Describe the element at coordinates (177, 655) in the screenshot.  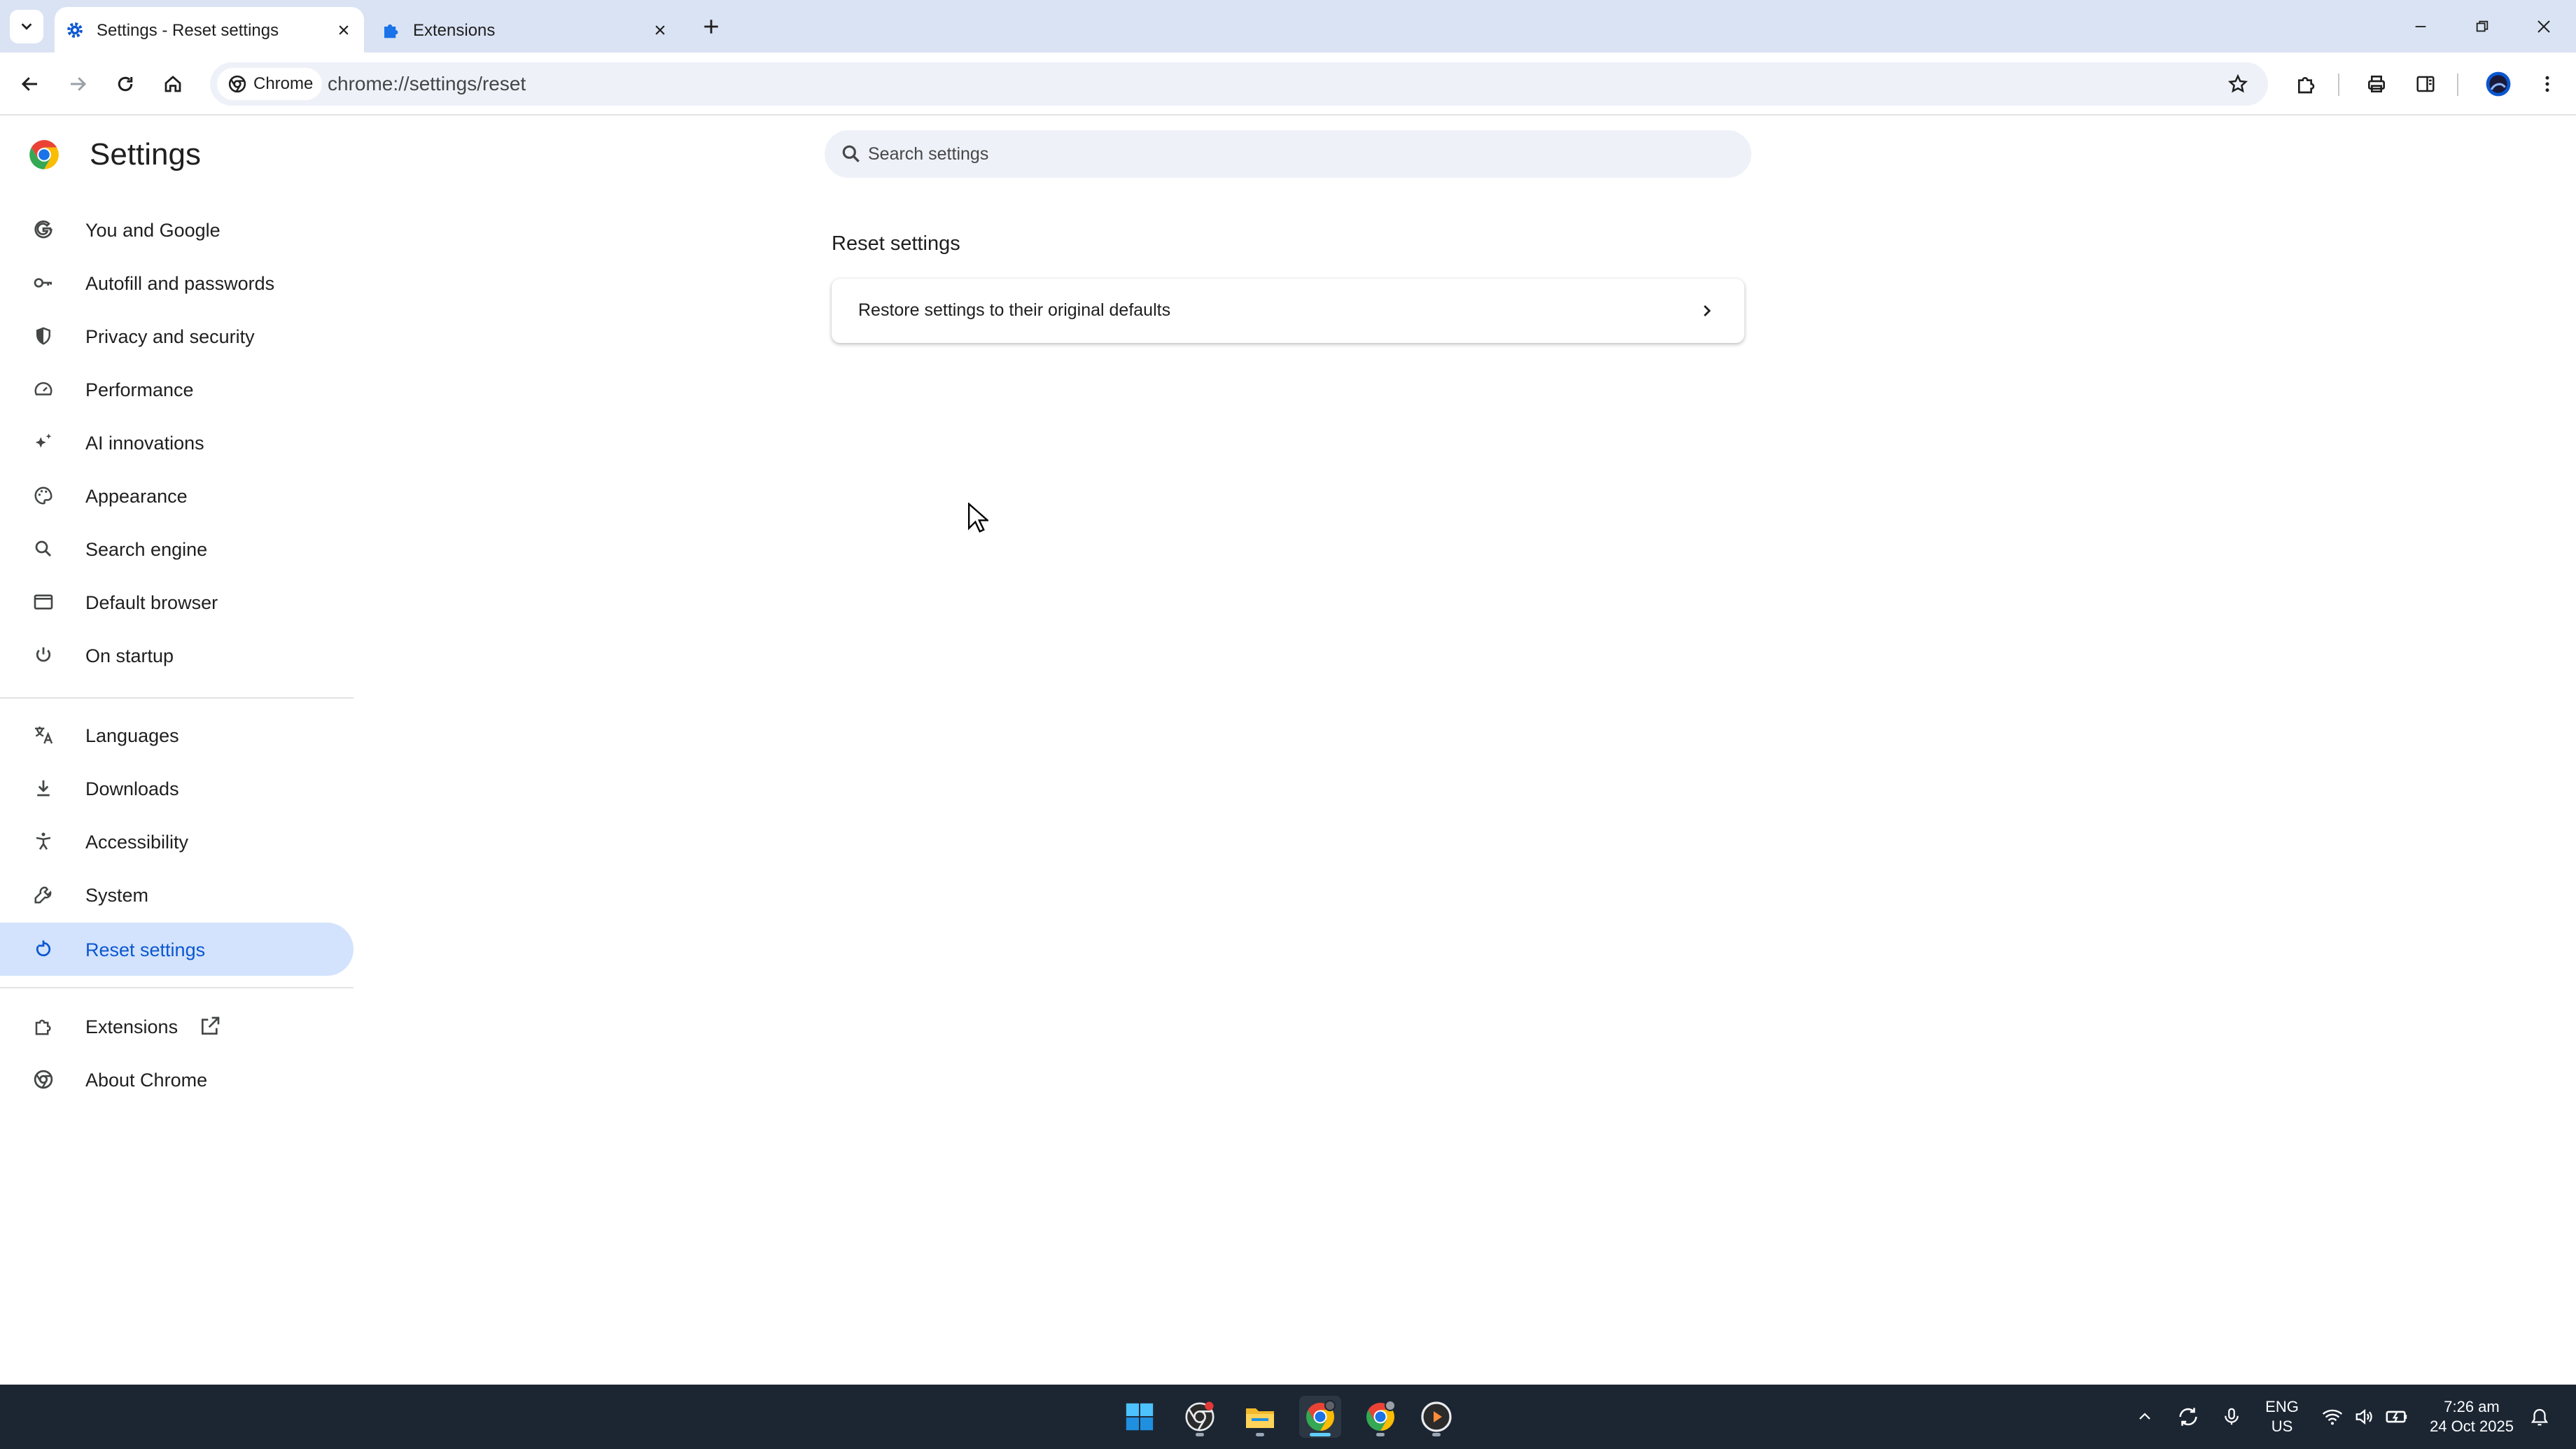
I see `sidebar-item-on-startup: On startup` at that location.